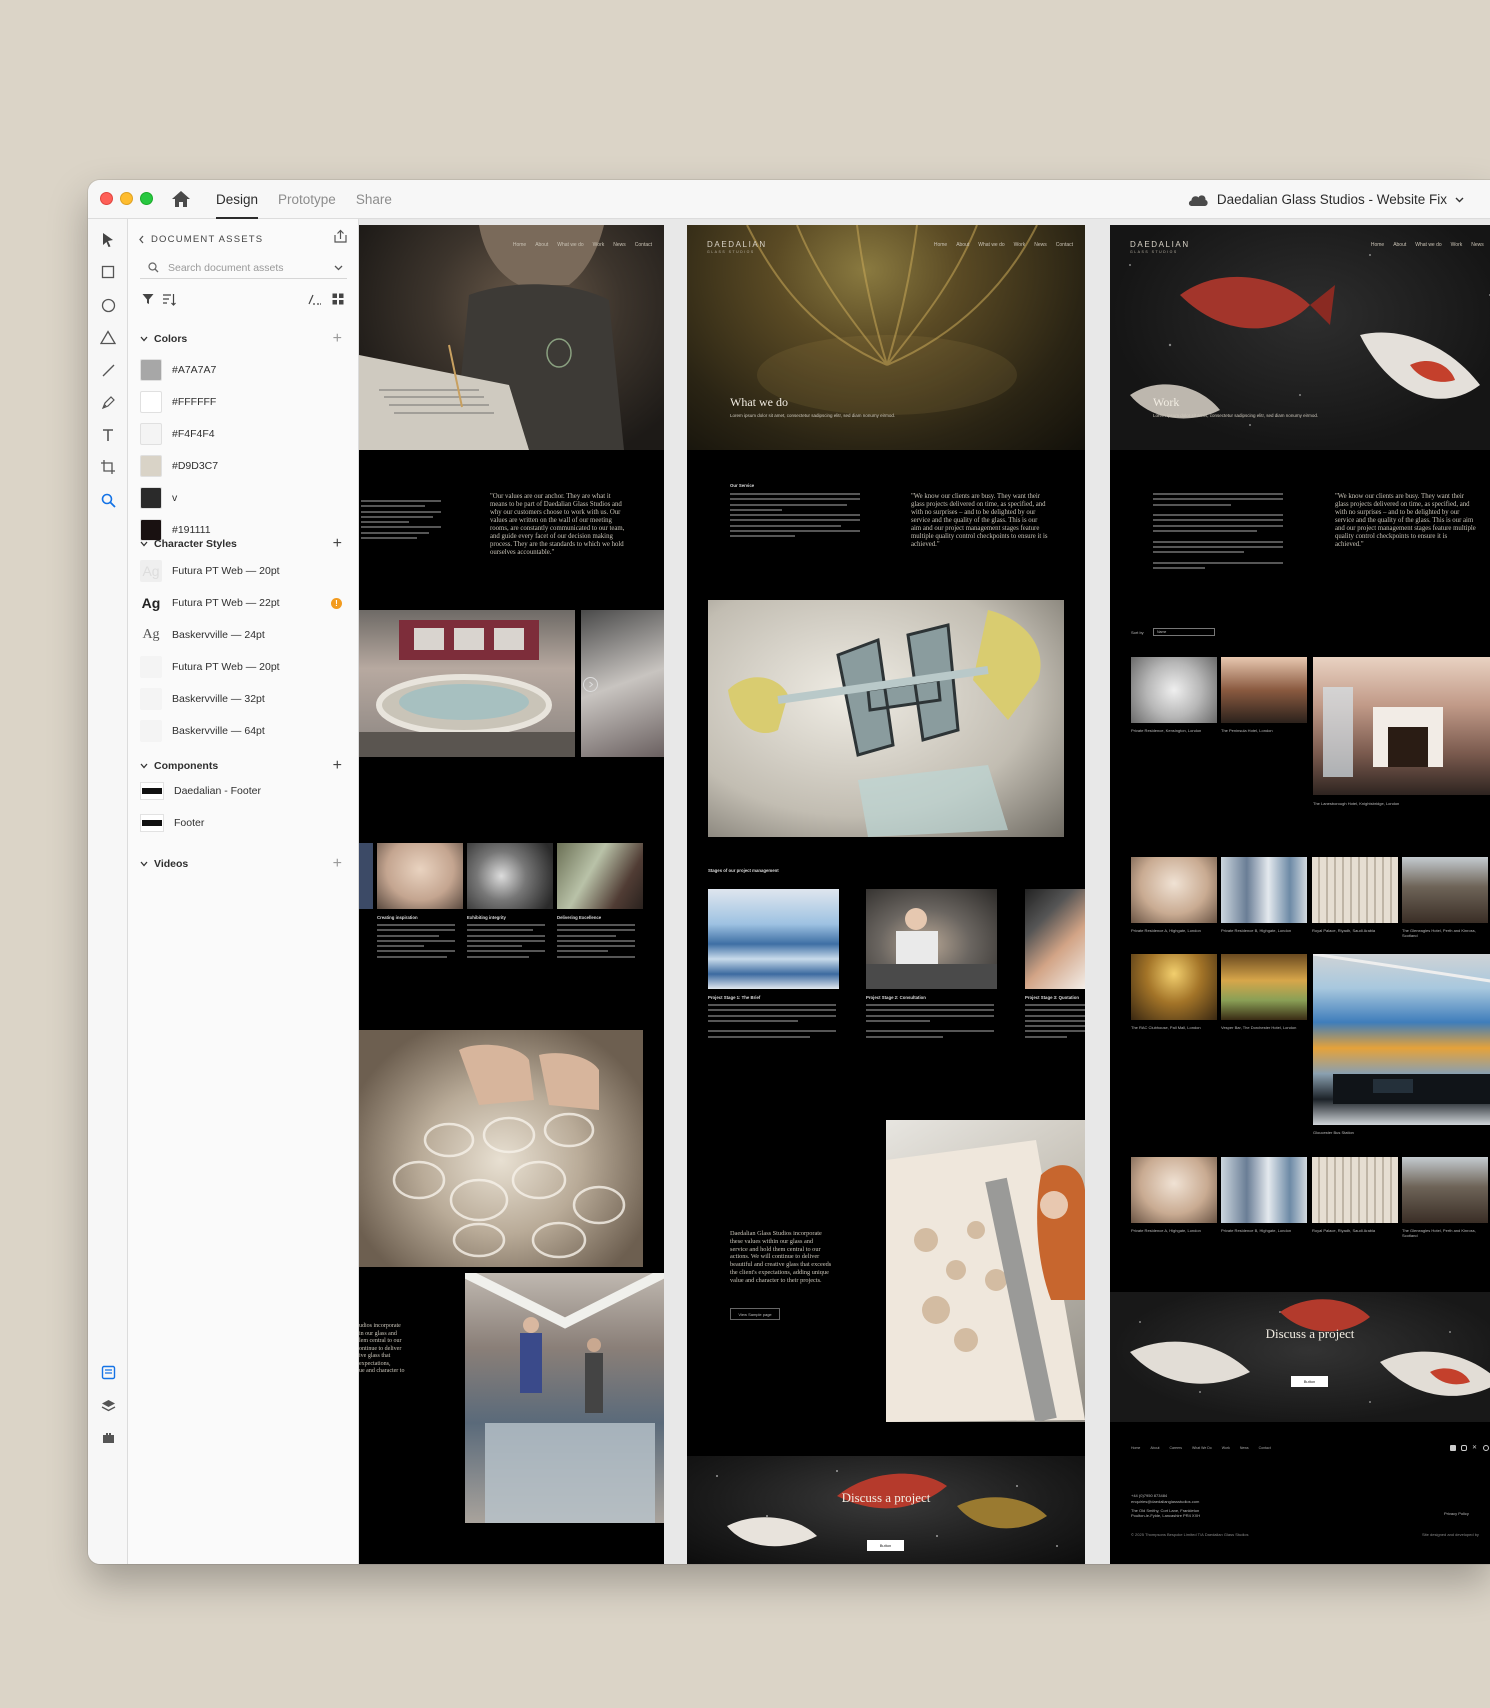 The height and width of the screenshot is (1708, 1490). What do you see at coordinates (108, 402) in the screenshot?
I see `pen-tool-icon` at bounding box center [108, 402].